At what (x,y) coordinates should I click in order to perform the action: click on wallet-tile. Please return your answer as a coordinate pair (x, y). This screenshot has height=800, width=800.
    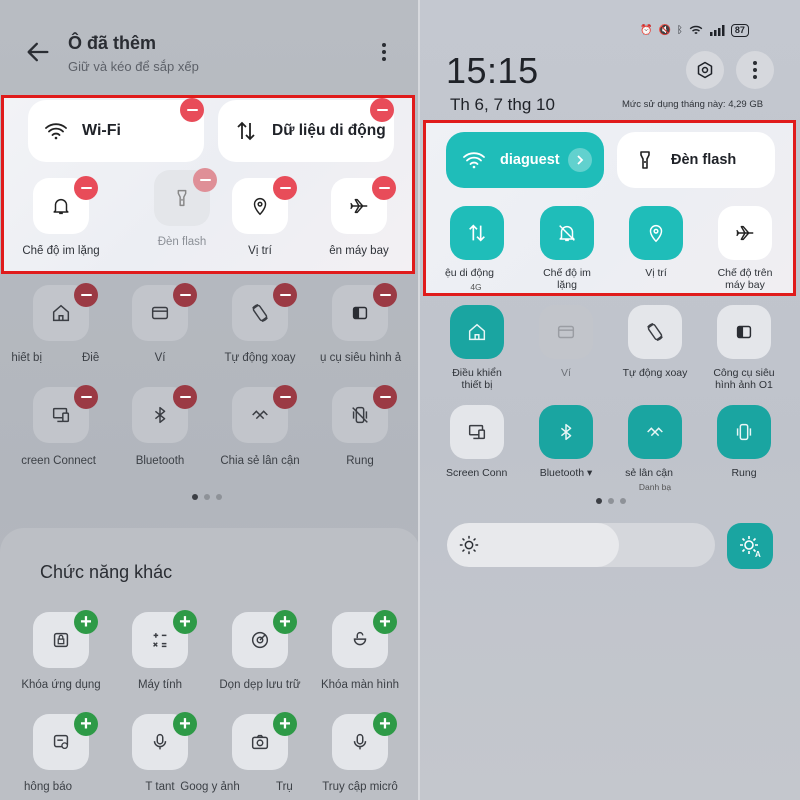
    Looking at the image, I should click on (566, 332).